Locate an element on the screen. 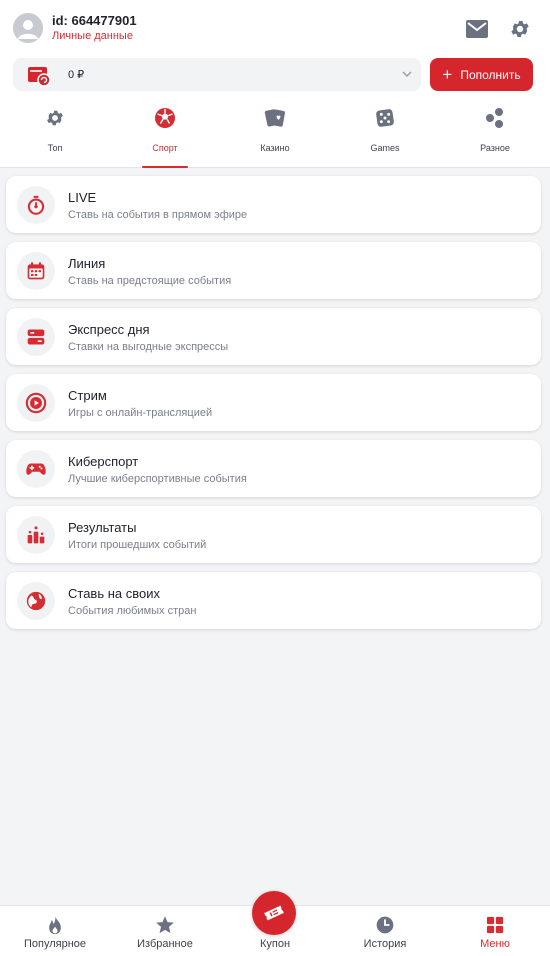  menu-item-line: Линия Ставь на предстоящие события is located at coordinates (273, 270).